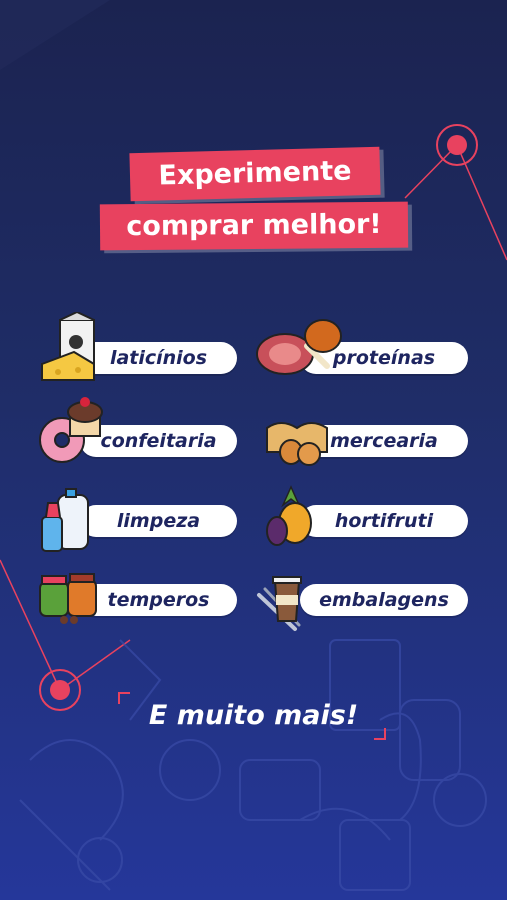 This screenshot has width=507, height=900. I want to click on dairy-icon, so click(68, 346).